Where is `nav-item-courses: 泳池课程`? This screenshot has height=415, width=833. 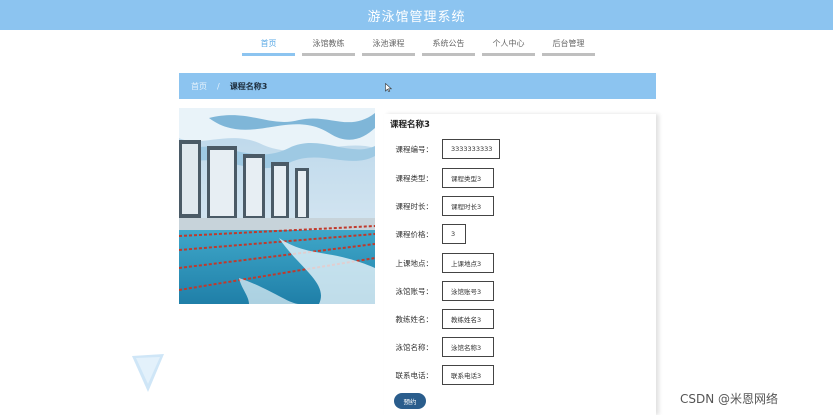
nav-item-courses: 泳池课程 is located at coordinates (388, 48).